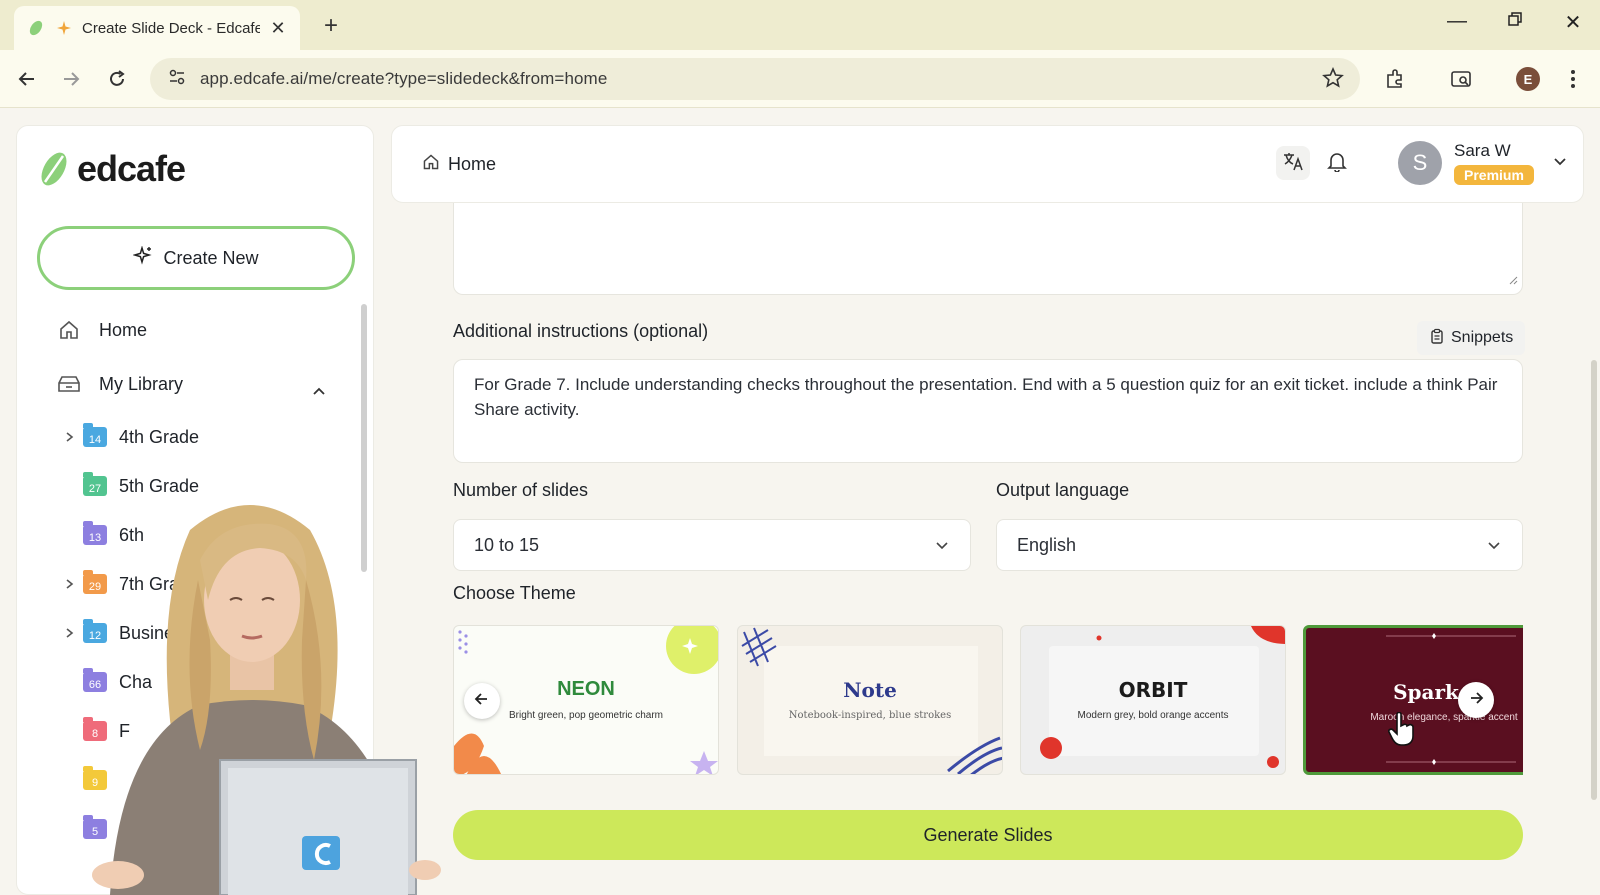 The image size is (1600, 895). I want to click on forward-icon, so click(71, 79).